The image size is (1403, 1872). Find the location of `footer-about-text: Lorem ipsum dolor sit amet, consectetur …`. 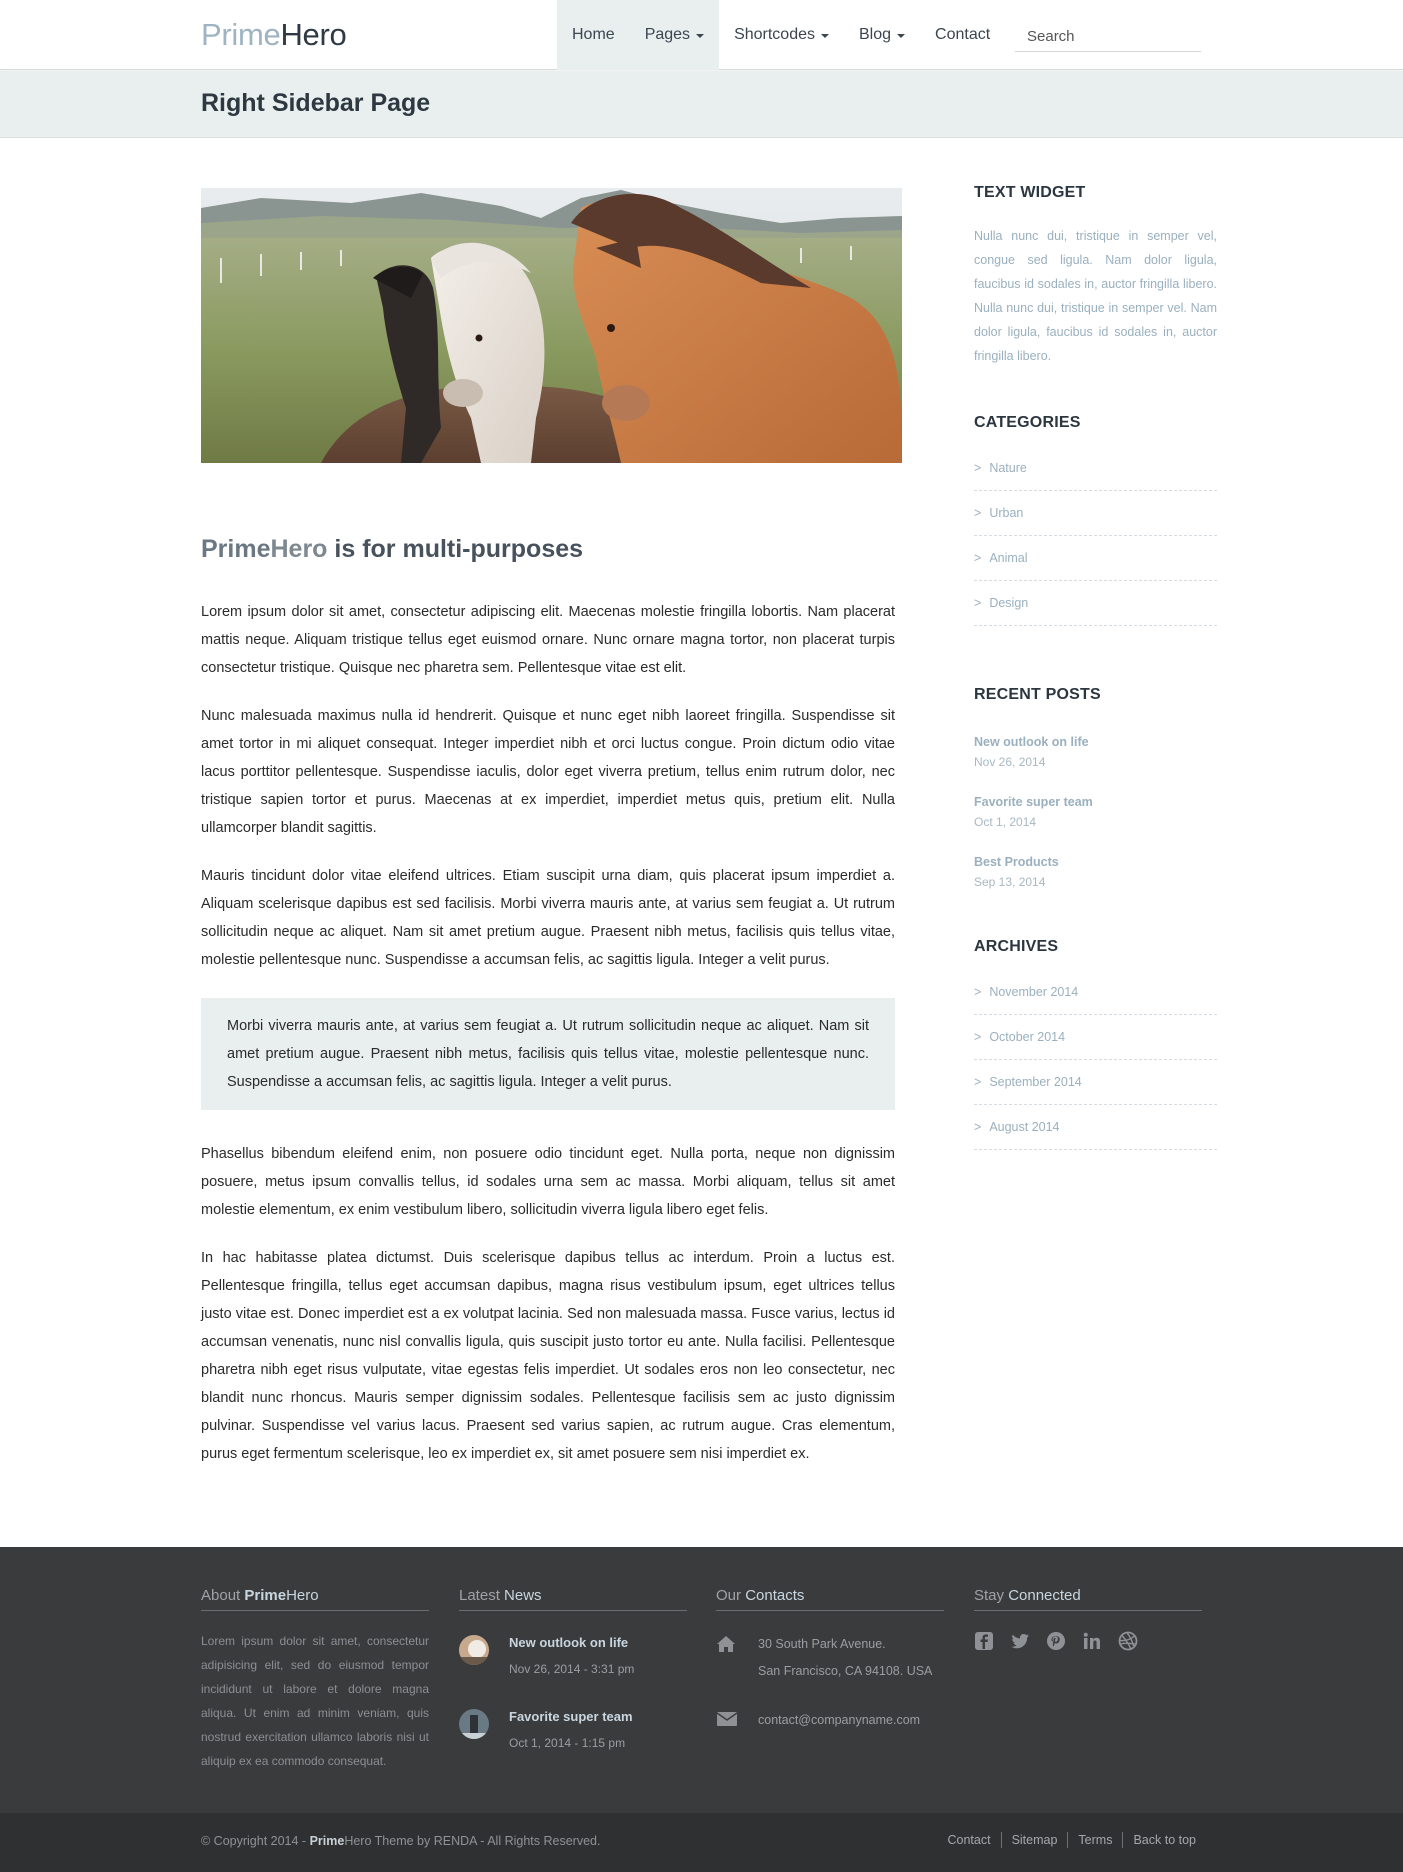

footer-about-text: Lorem ipsum dolor sit amet, consectetur … is located at coordinates (315, 1701).